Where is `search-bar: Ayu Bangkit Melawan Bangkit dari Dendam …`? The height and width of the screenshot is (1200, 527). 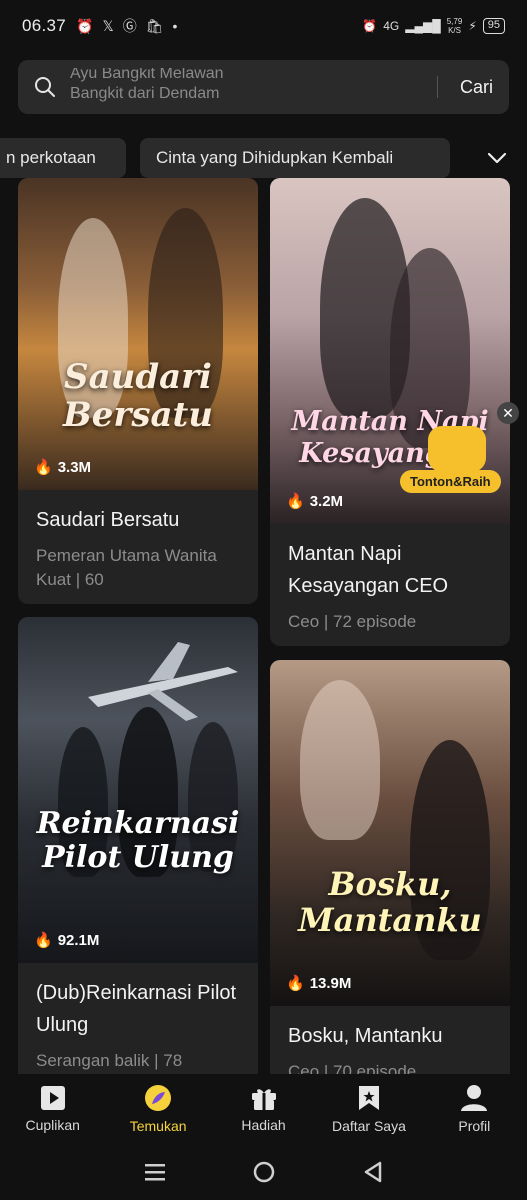
search-bar: Ayu Bangkit Melawan Bangkit dari Dendam … is located at coordinates (263, 87).